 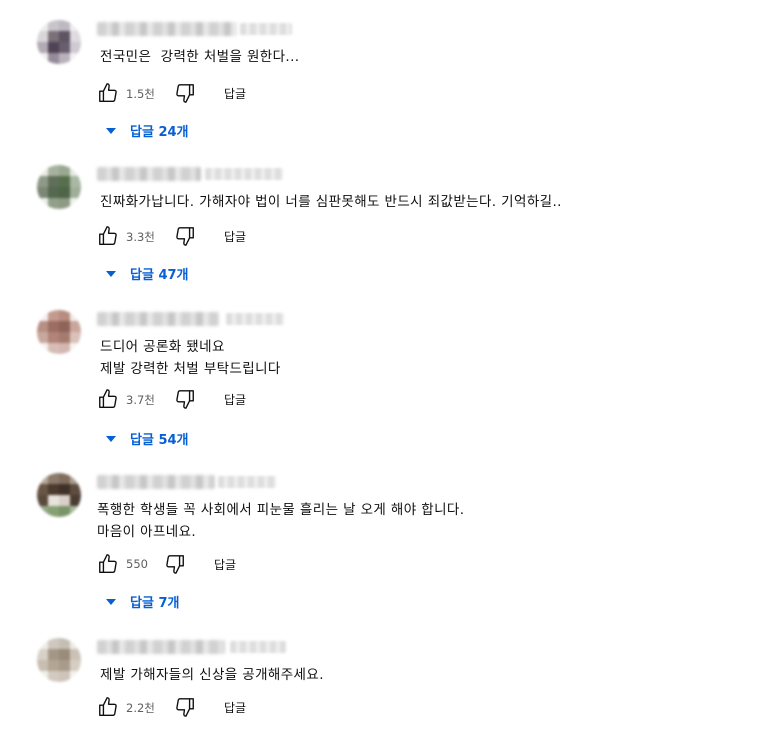 I want to click on comment-actions: 2.2천 답글, so click(x=247, y=708).